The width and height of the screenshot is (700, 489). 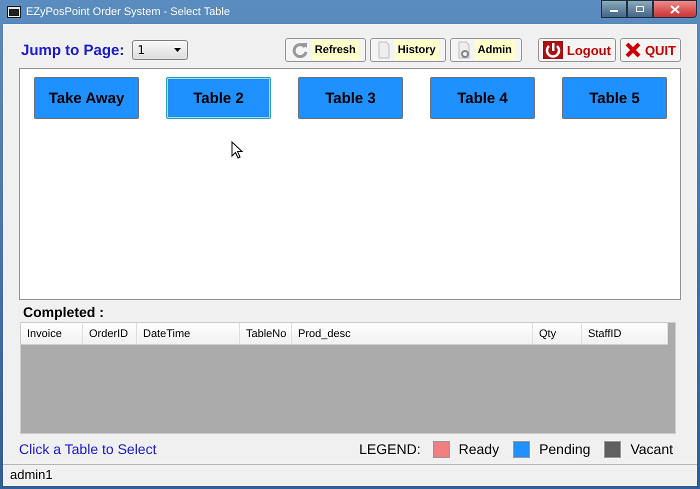 I want to click on column-header: StaffID, so click(x=625, y=333).